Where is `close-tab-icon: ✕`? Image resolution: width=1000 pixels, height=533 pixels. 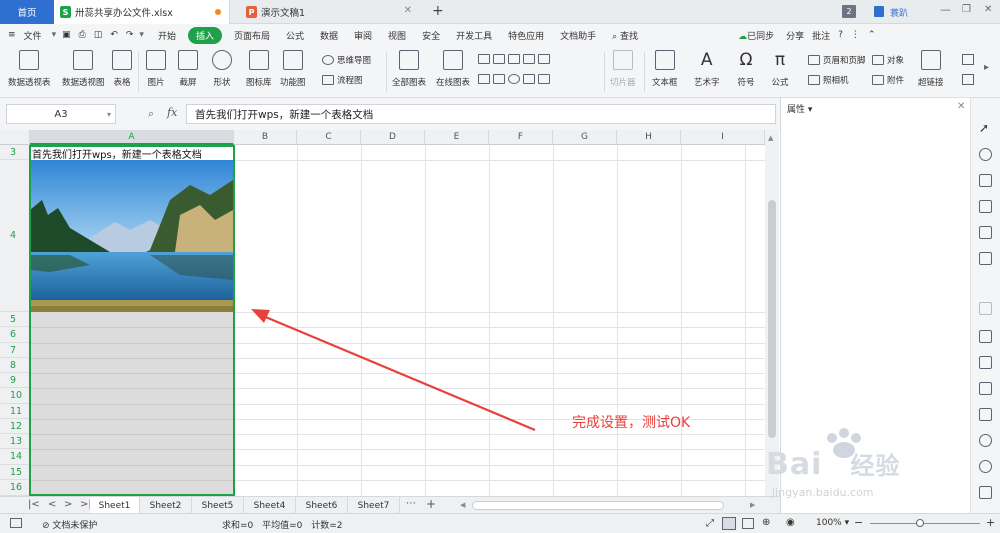 close-tab-icon: ✕ is located at coordinates (408, 10).